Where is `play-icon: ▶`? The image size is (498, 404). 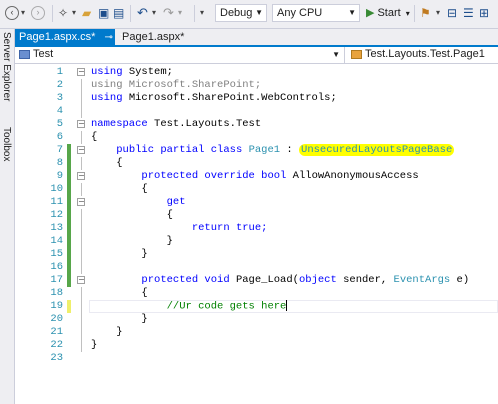 play-icon: ▶ is located at coordinates (370, 13).